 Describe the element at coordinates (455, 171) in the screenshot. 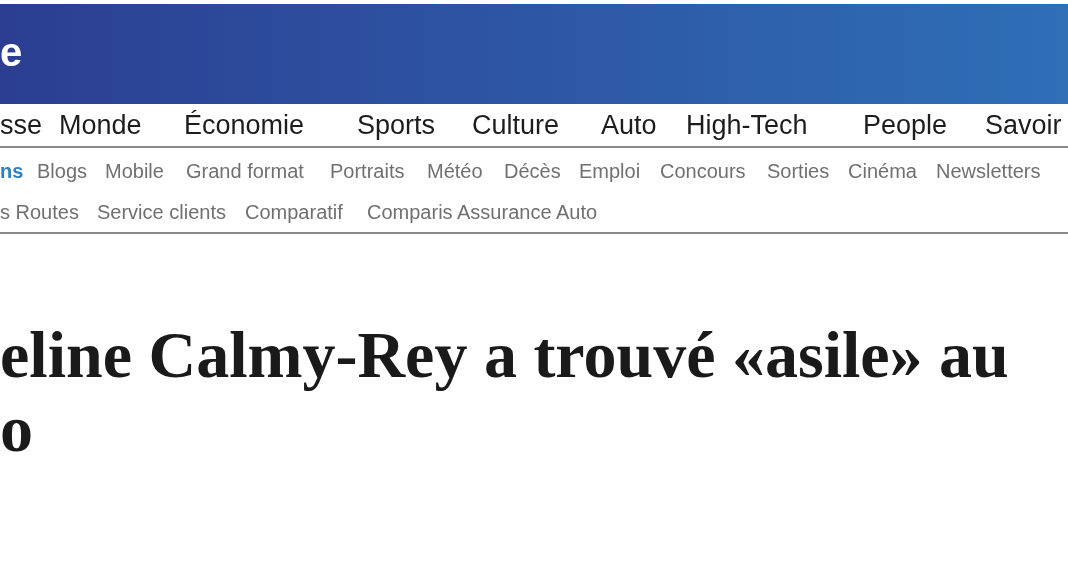

I see `subnav-link: Météo` at that location.